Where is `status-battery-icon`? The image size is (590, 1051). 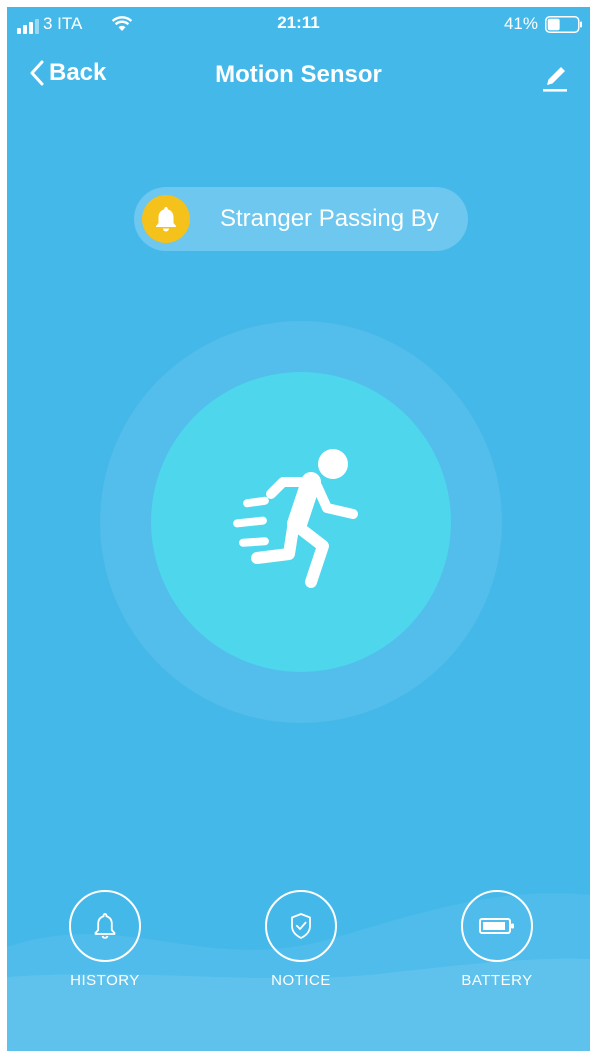 status-battery-icon is located at coordinates (563, 24).